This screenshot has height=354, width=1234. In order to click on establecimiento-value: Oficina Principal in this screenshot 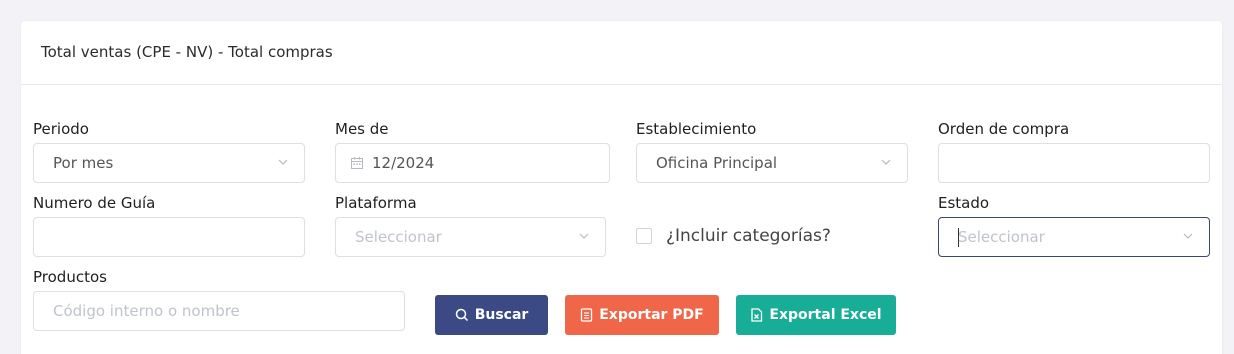, I will do `click(717, 163)`.